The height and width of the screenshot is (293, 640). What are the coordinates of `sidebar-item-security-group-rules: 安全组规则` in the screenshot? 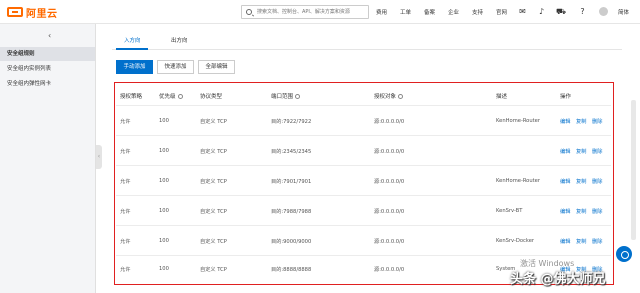 It's located at (47, 54).